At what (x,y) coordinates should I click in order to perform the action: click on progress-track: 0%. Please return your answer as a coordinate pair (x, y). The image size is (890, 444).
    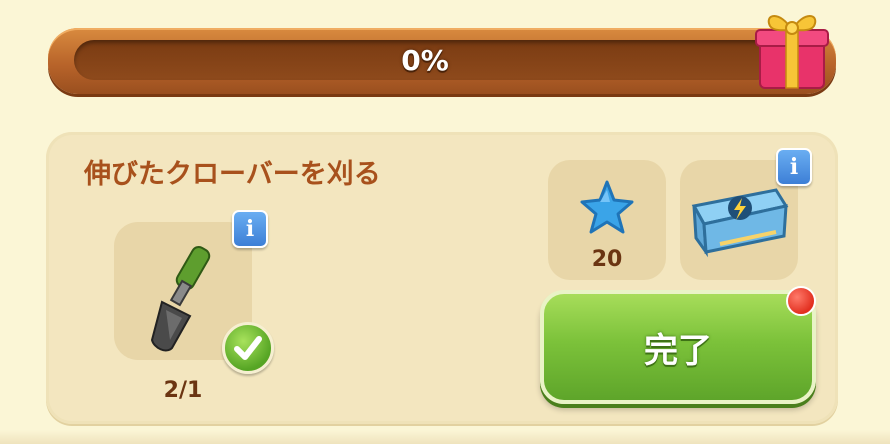
    Looking at the image, I should click on (425, 60).